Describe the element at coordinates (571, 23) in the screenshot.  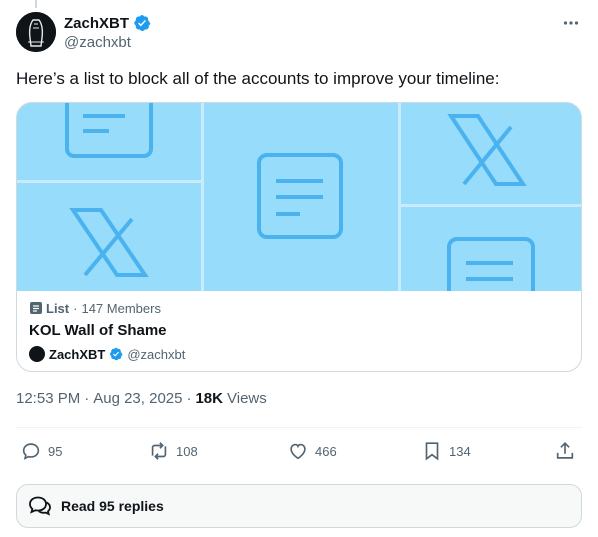
I see `more-icon` at that location.